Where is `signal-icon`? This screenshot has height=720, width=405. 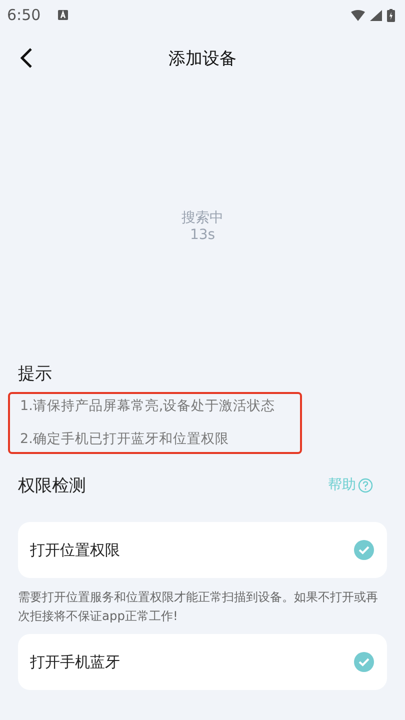 signal-icon is located at coordinates (376, 15).